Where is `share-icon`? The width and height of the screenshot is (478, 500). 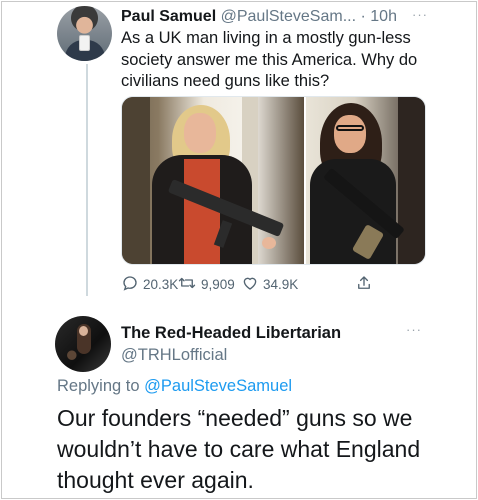 share-icon is located at coordinates (366, 284).